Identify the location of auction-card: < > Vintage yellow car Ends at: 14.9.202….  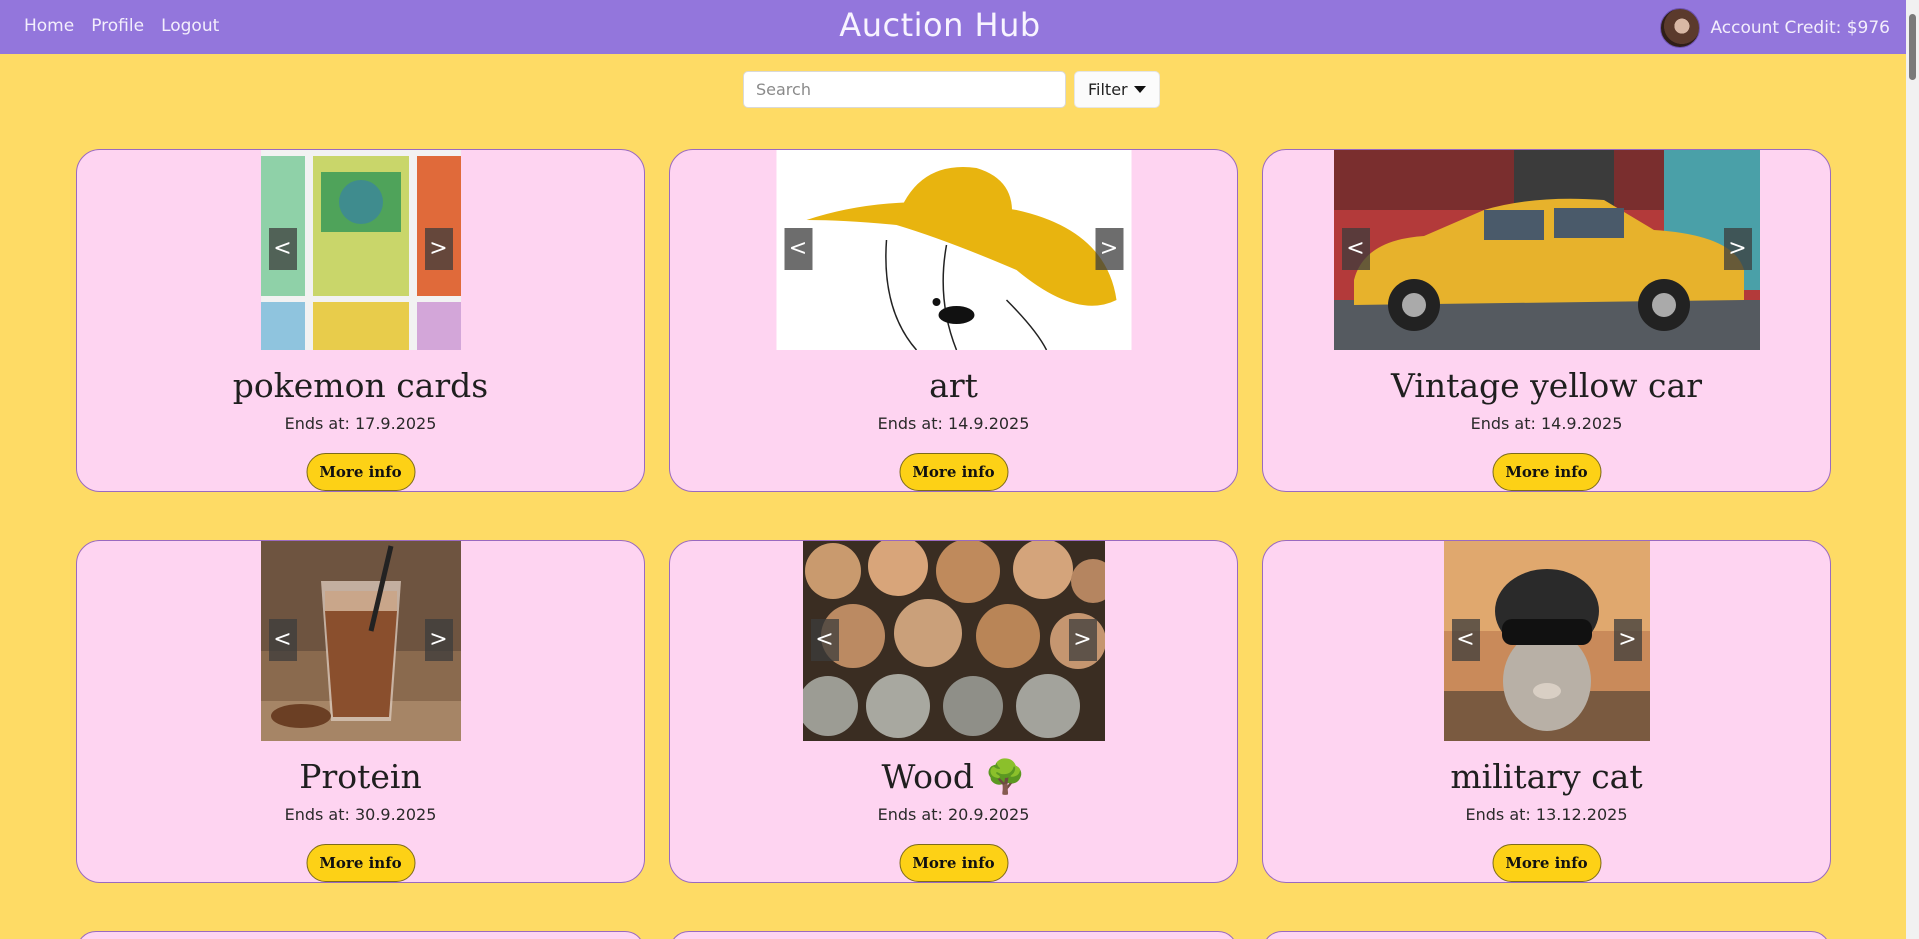
(1546, 320).